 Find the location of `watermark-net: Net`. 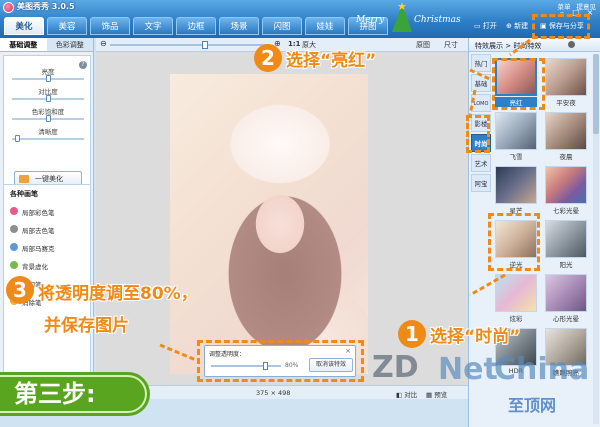

watermark-net: Net is located at coordinates (468, 369).